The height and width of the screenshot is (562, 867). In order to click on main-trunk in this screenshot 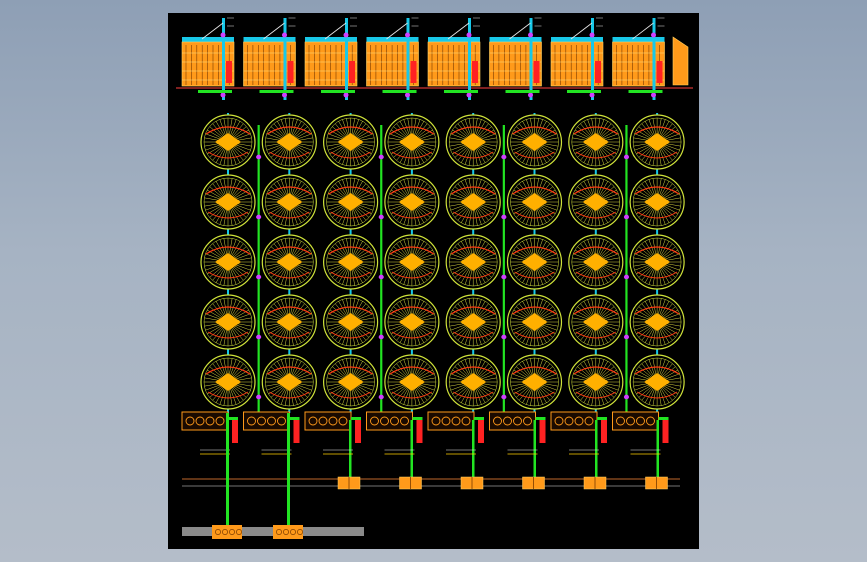, I will do `click(227, 475)`.